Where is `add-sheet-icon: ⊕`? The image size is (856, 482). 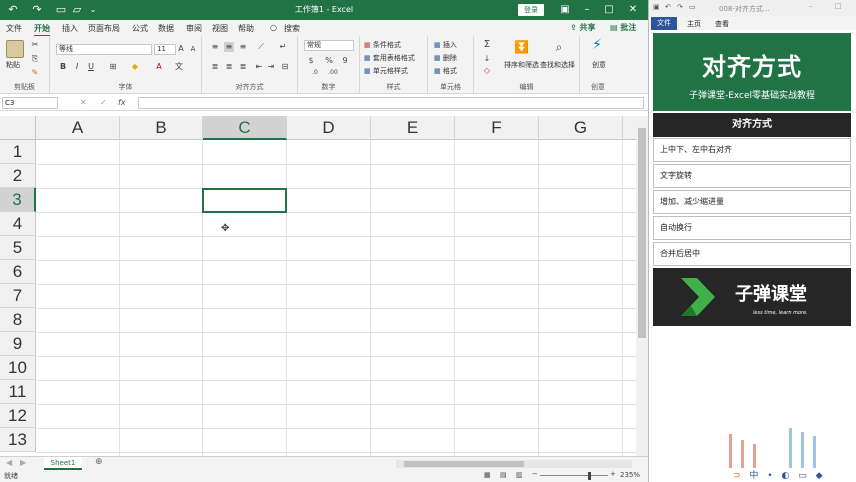 add-sheet-icon: ⊕ is located at coordinates (99, 462).